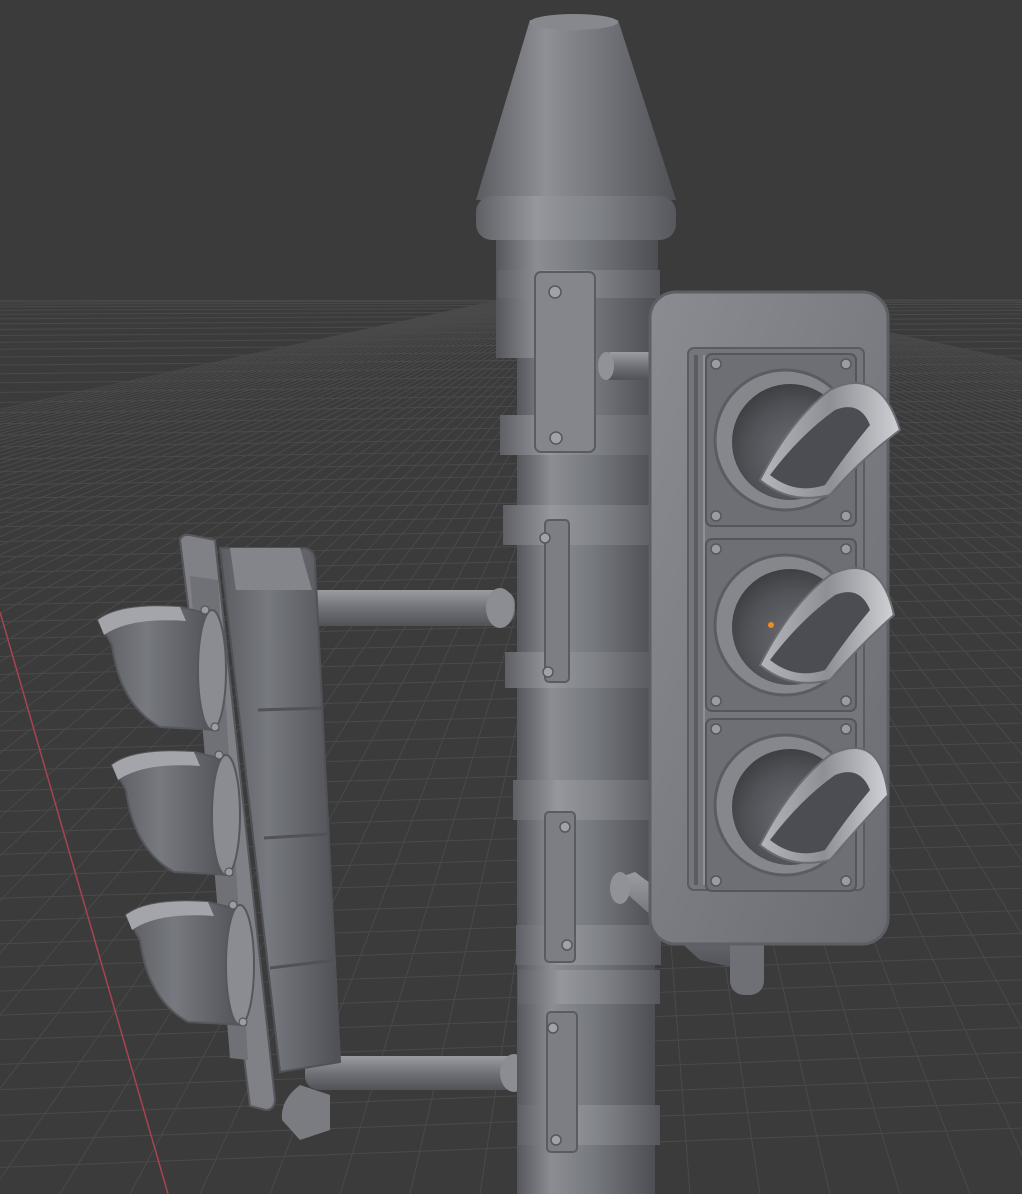 This screenshot has height=1194, width=1022. Describe the element at coordinates (219, 822) in the screenshot. I see `traffic-light-left` at that location.